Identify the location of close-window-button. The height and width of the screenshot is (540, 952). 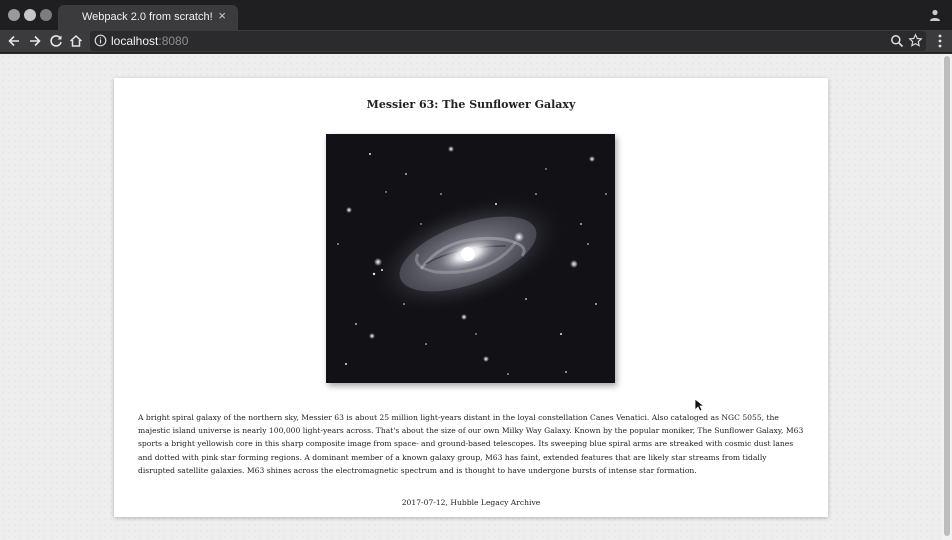
(14, 15).